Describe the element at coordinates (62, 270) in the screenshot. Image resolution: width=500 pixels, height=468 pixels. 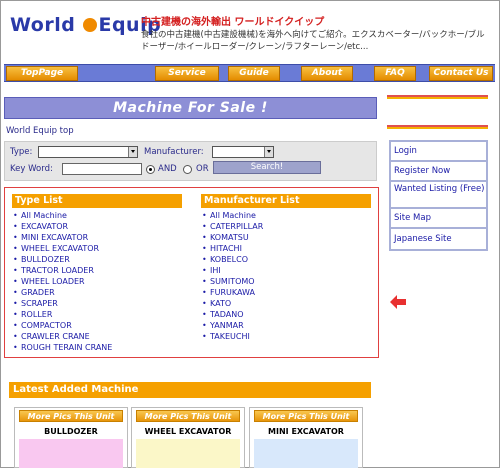
I see `list-item: TRACTOR LOADER` at that location.